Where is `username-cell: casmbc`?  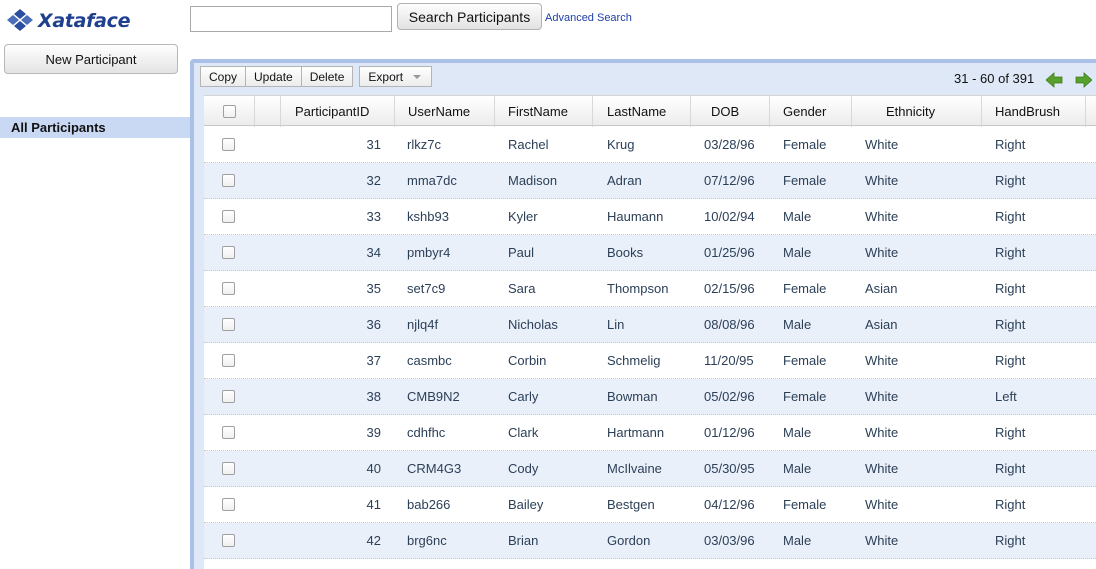
username-cell: casmbc is located at coordinates (429, 360).